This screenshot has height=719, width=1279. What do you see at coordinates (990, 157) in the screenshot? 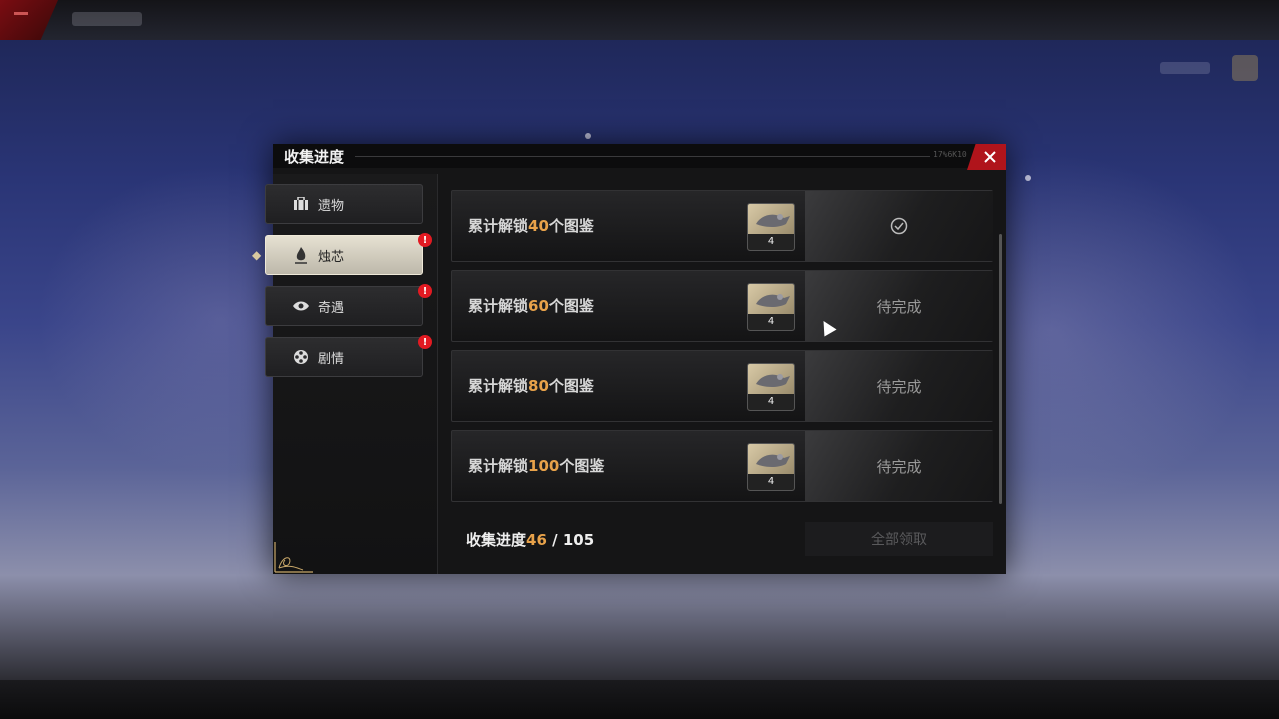
I see `close-icon` at bounding box center [990, 157].